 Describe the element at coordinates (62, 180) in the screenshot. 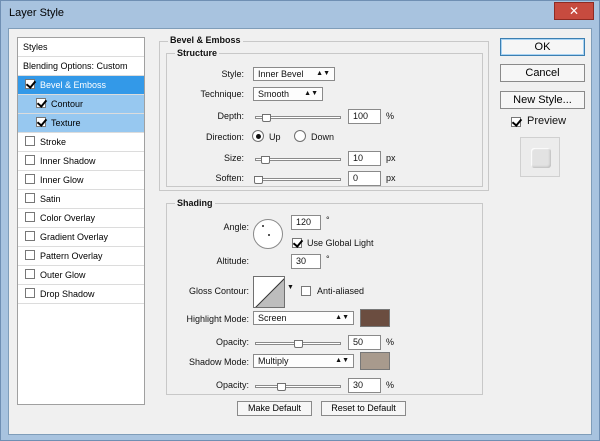

I see `style-item-label: Inner Glow` at that location.